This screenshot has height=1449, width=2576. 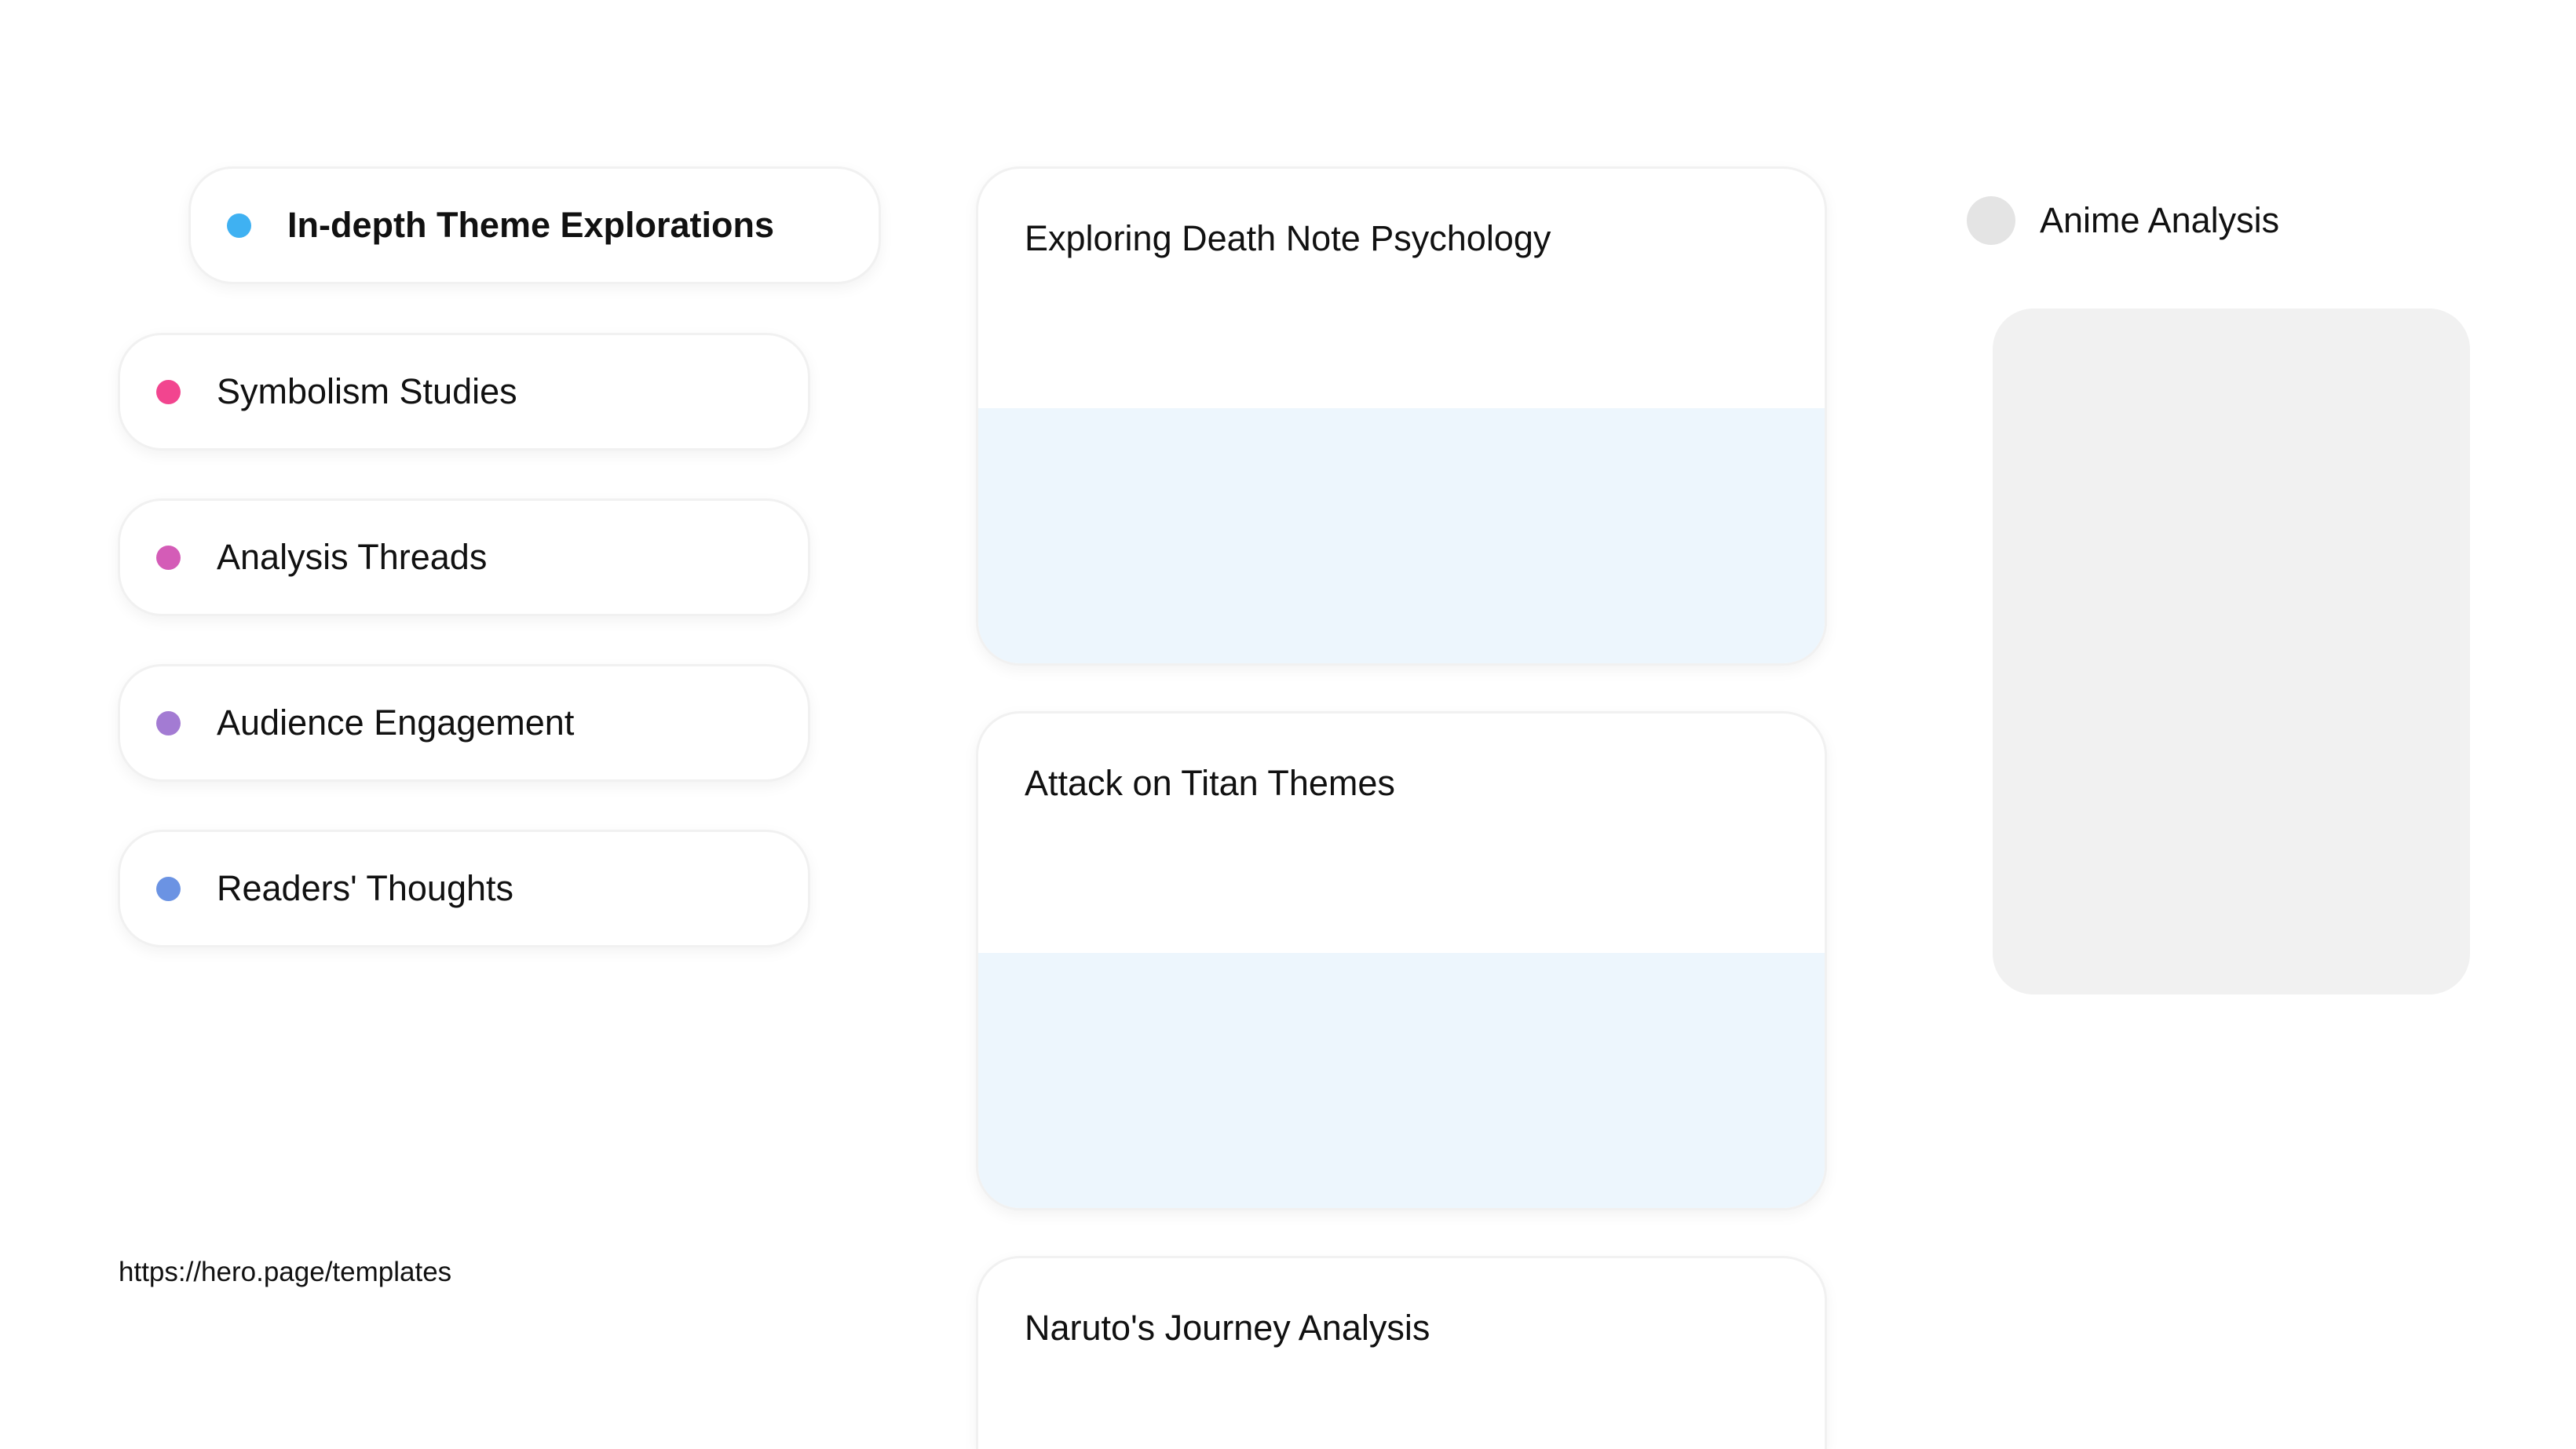 I want to click on nav-item-label: Symbolism Studies, so click(x=367, y=391).